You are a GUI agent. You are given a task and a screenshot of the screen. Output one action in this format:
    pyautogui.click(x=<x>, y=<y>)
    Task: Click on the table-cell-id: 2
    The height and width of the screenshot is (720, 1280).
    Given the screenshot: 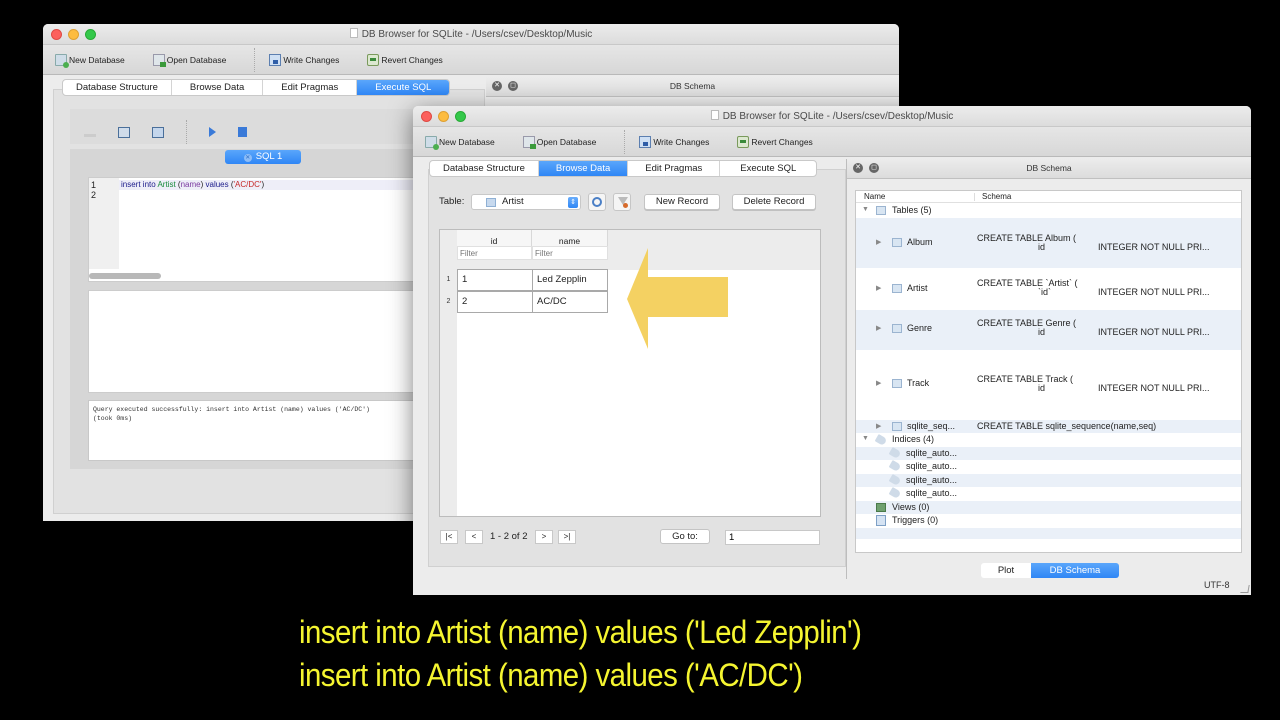 What is the action you would take?
    pyautogui.click(x=495, y=302)
    